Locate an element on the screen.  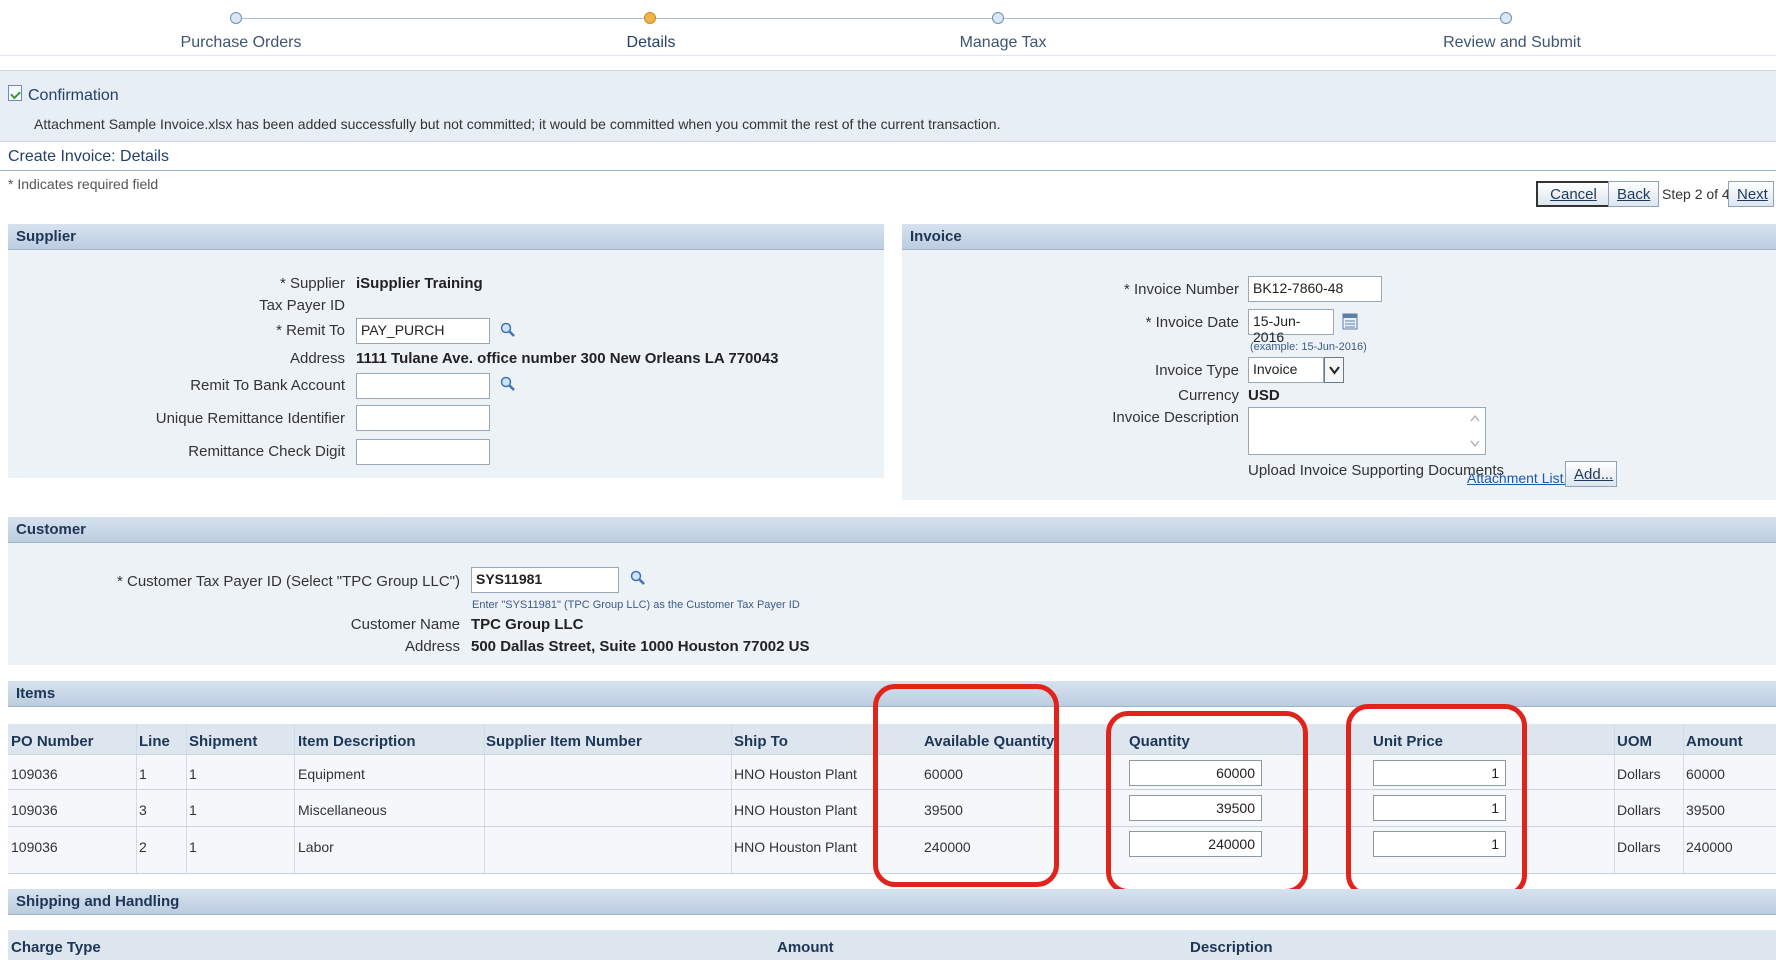
invoice-date-label: * Invoice Date is located at coordinates (1192, 322).